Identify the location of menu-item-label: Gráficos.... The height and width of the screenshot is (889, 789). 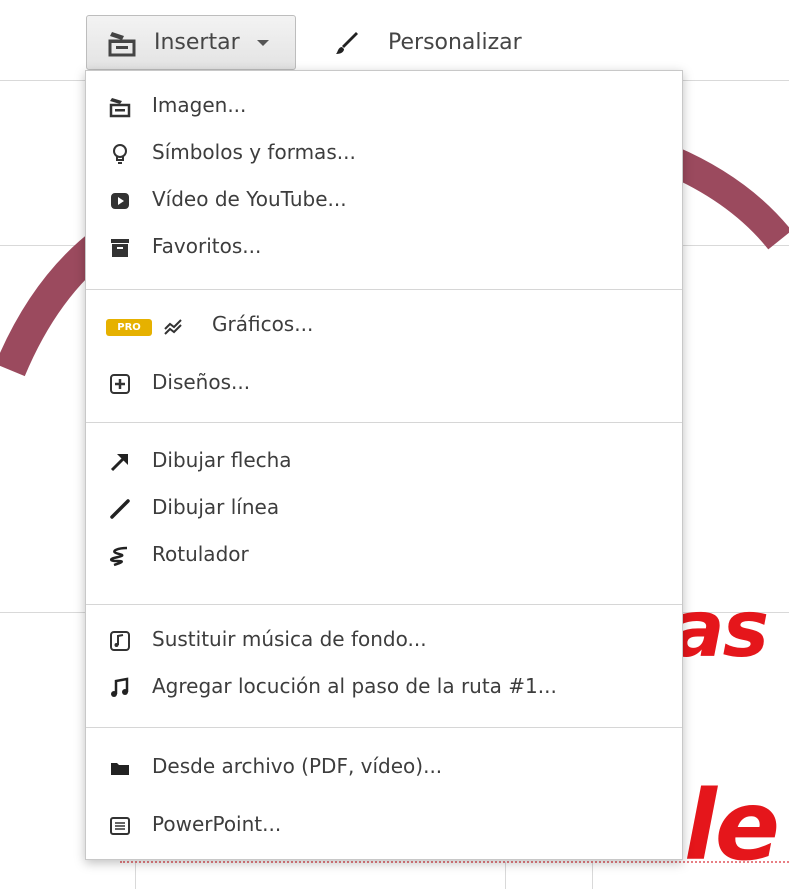
(263, 324).